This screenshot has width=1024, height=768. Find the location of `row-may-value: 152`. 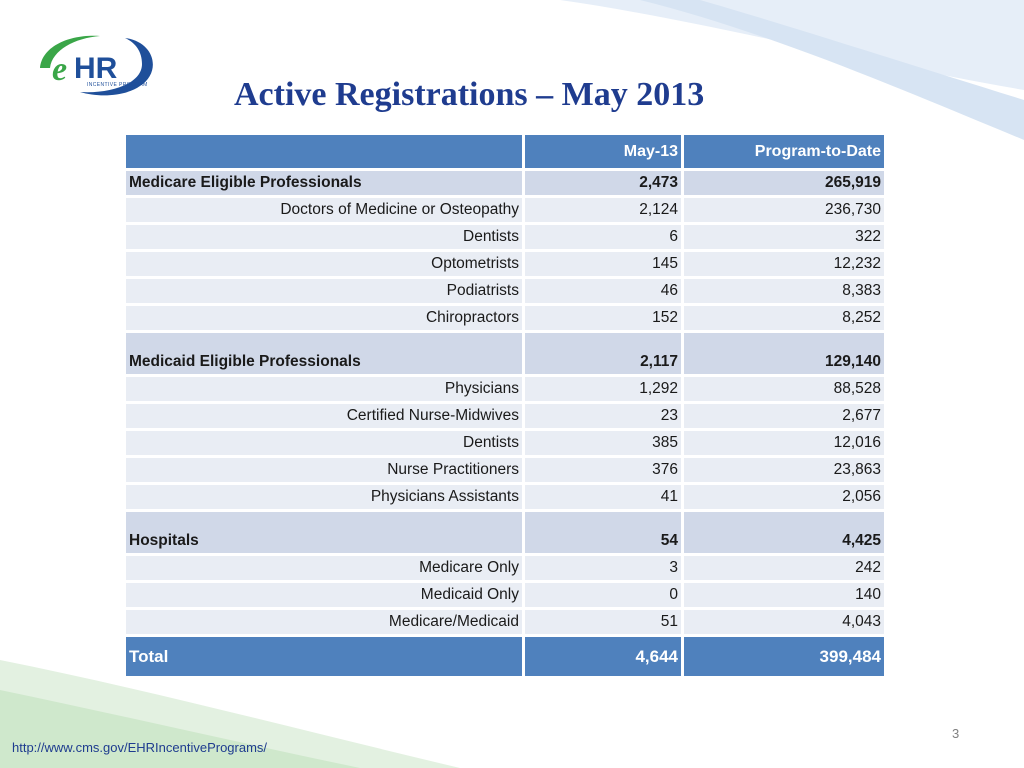

row-may-value: 152 is located at coordinates (603, 318).